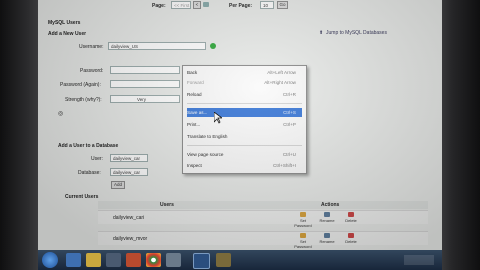 Image resolution: width=480 pixels, height=270 pixels. Describe the element at coordinates (244, 165) in the screenshot. I see `menu-item-inspect: Inspect Ctrl+Shift+I` at that location.